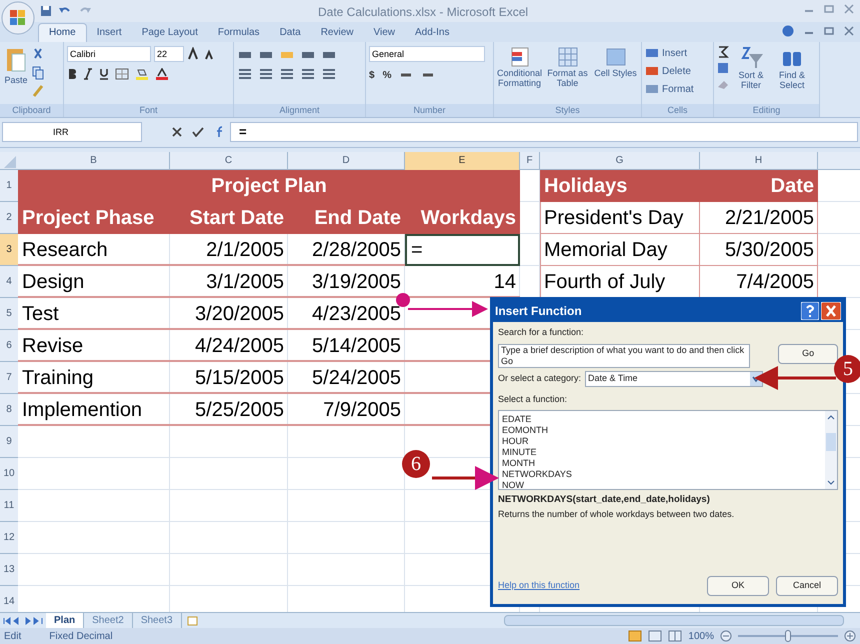  I want to click on ribbon-tab: View, so click(384, 32).